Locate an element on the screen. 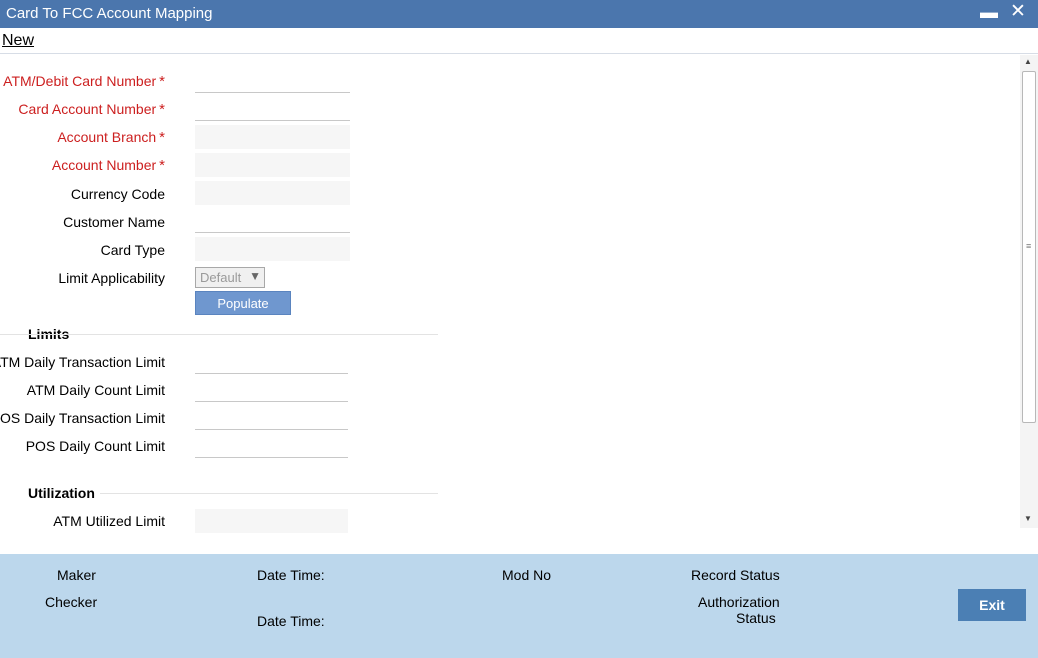  utilization-divider is located at coordinates (269, 493).